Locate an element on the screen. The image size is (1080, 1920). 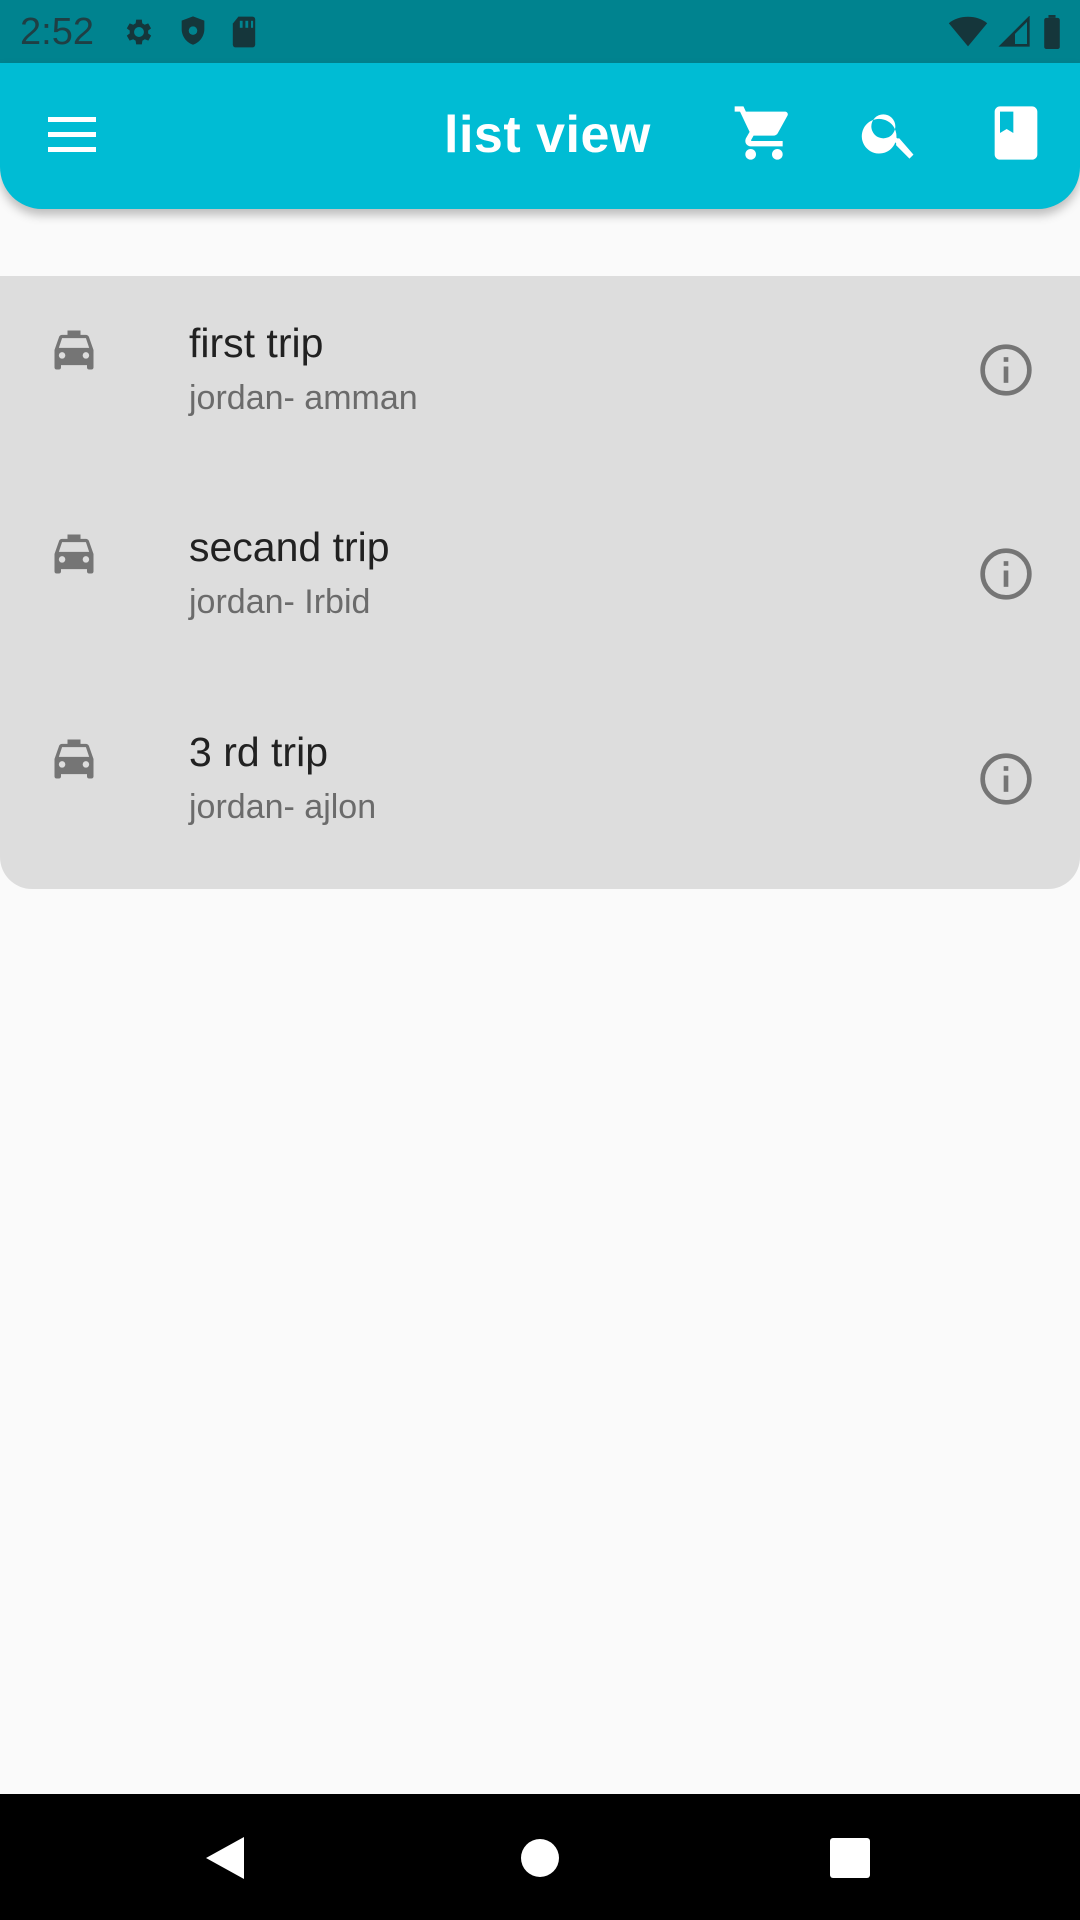
shield-icon is located at coordinates (193, 30).